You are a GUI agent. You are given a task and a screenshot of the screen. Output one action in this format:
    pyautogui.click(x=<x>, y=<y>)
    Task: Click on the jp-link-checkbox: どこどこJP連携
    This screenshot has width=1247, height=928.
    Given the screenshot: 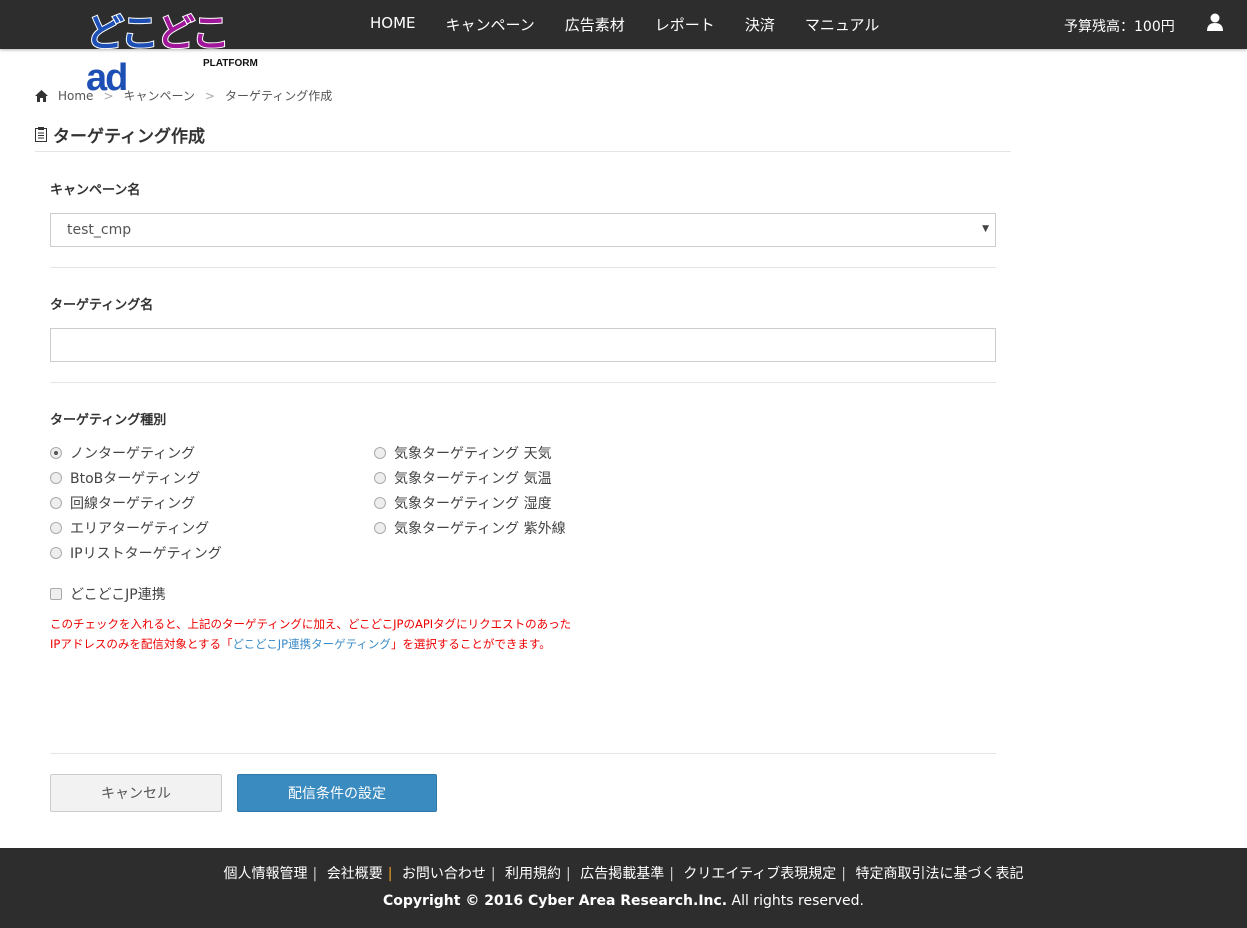 What is the action you would take?
    pyautogui.click(x=108, y=594)
    